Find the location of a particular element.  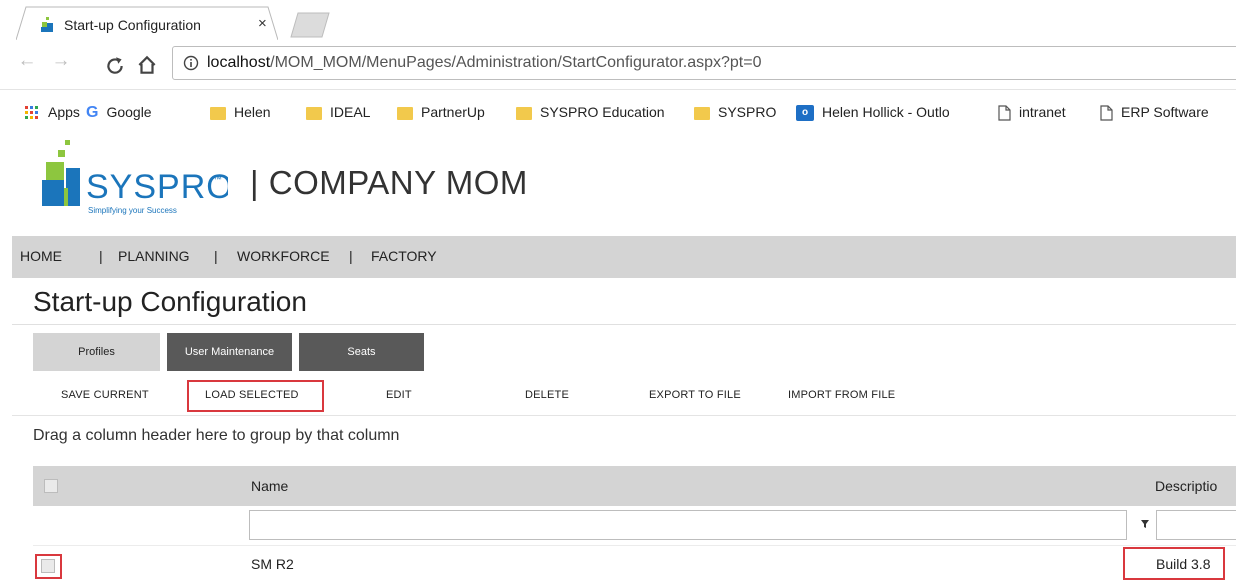

home-icon is located at coordinates (147, 65).